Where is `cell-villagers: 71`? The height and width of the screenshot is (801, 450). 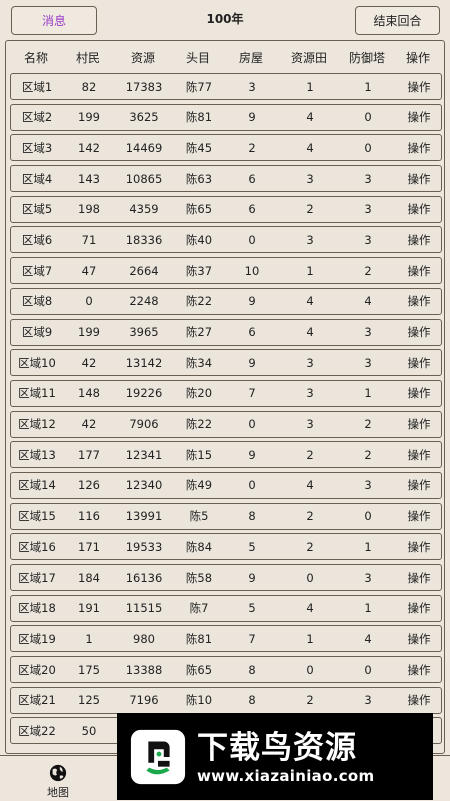
cell-villagers: 71 is located at coordinates (89, 239).